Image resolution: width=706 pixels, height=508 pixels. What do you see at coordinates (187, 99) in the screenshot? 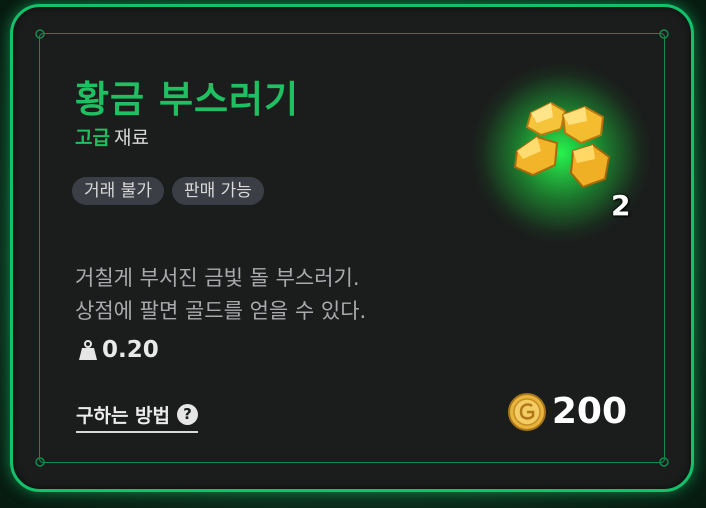
I see `item-name: 황금 부스러기` at bounding box center [187, 99].